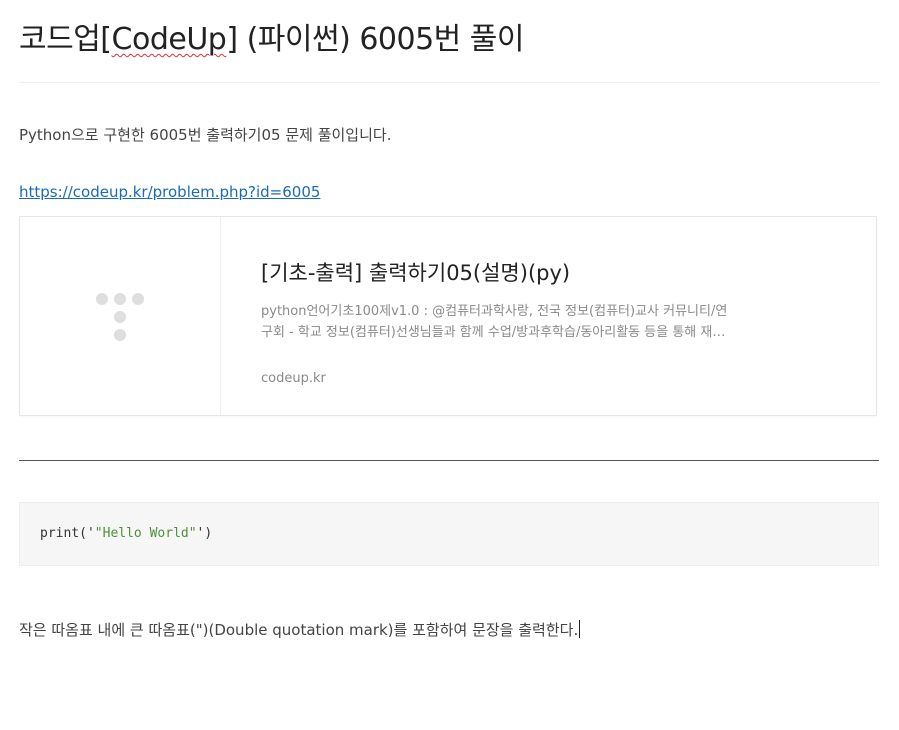 Image resolution: width=899 pixels, height=730 pixels. What do you see at coordinates (416, 273) in the screenshot?
I see `link-preview-title: [기초-출력] 출력하기05(설명)(py)` at bounding box center [416, 273].